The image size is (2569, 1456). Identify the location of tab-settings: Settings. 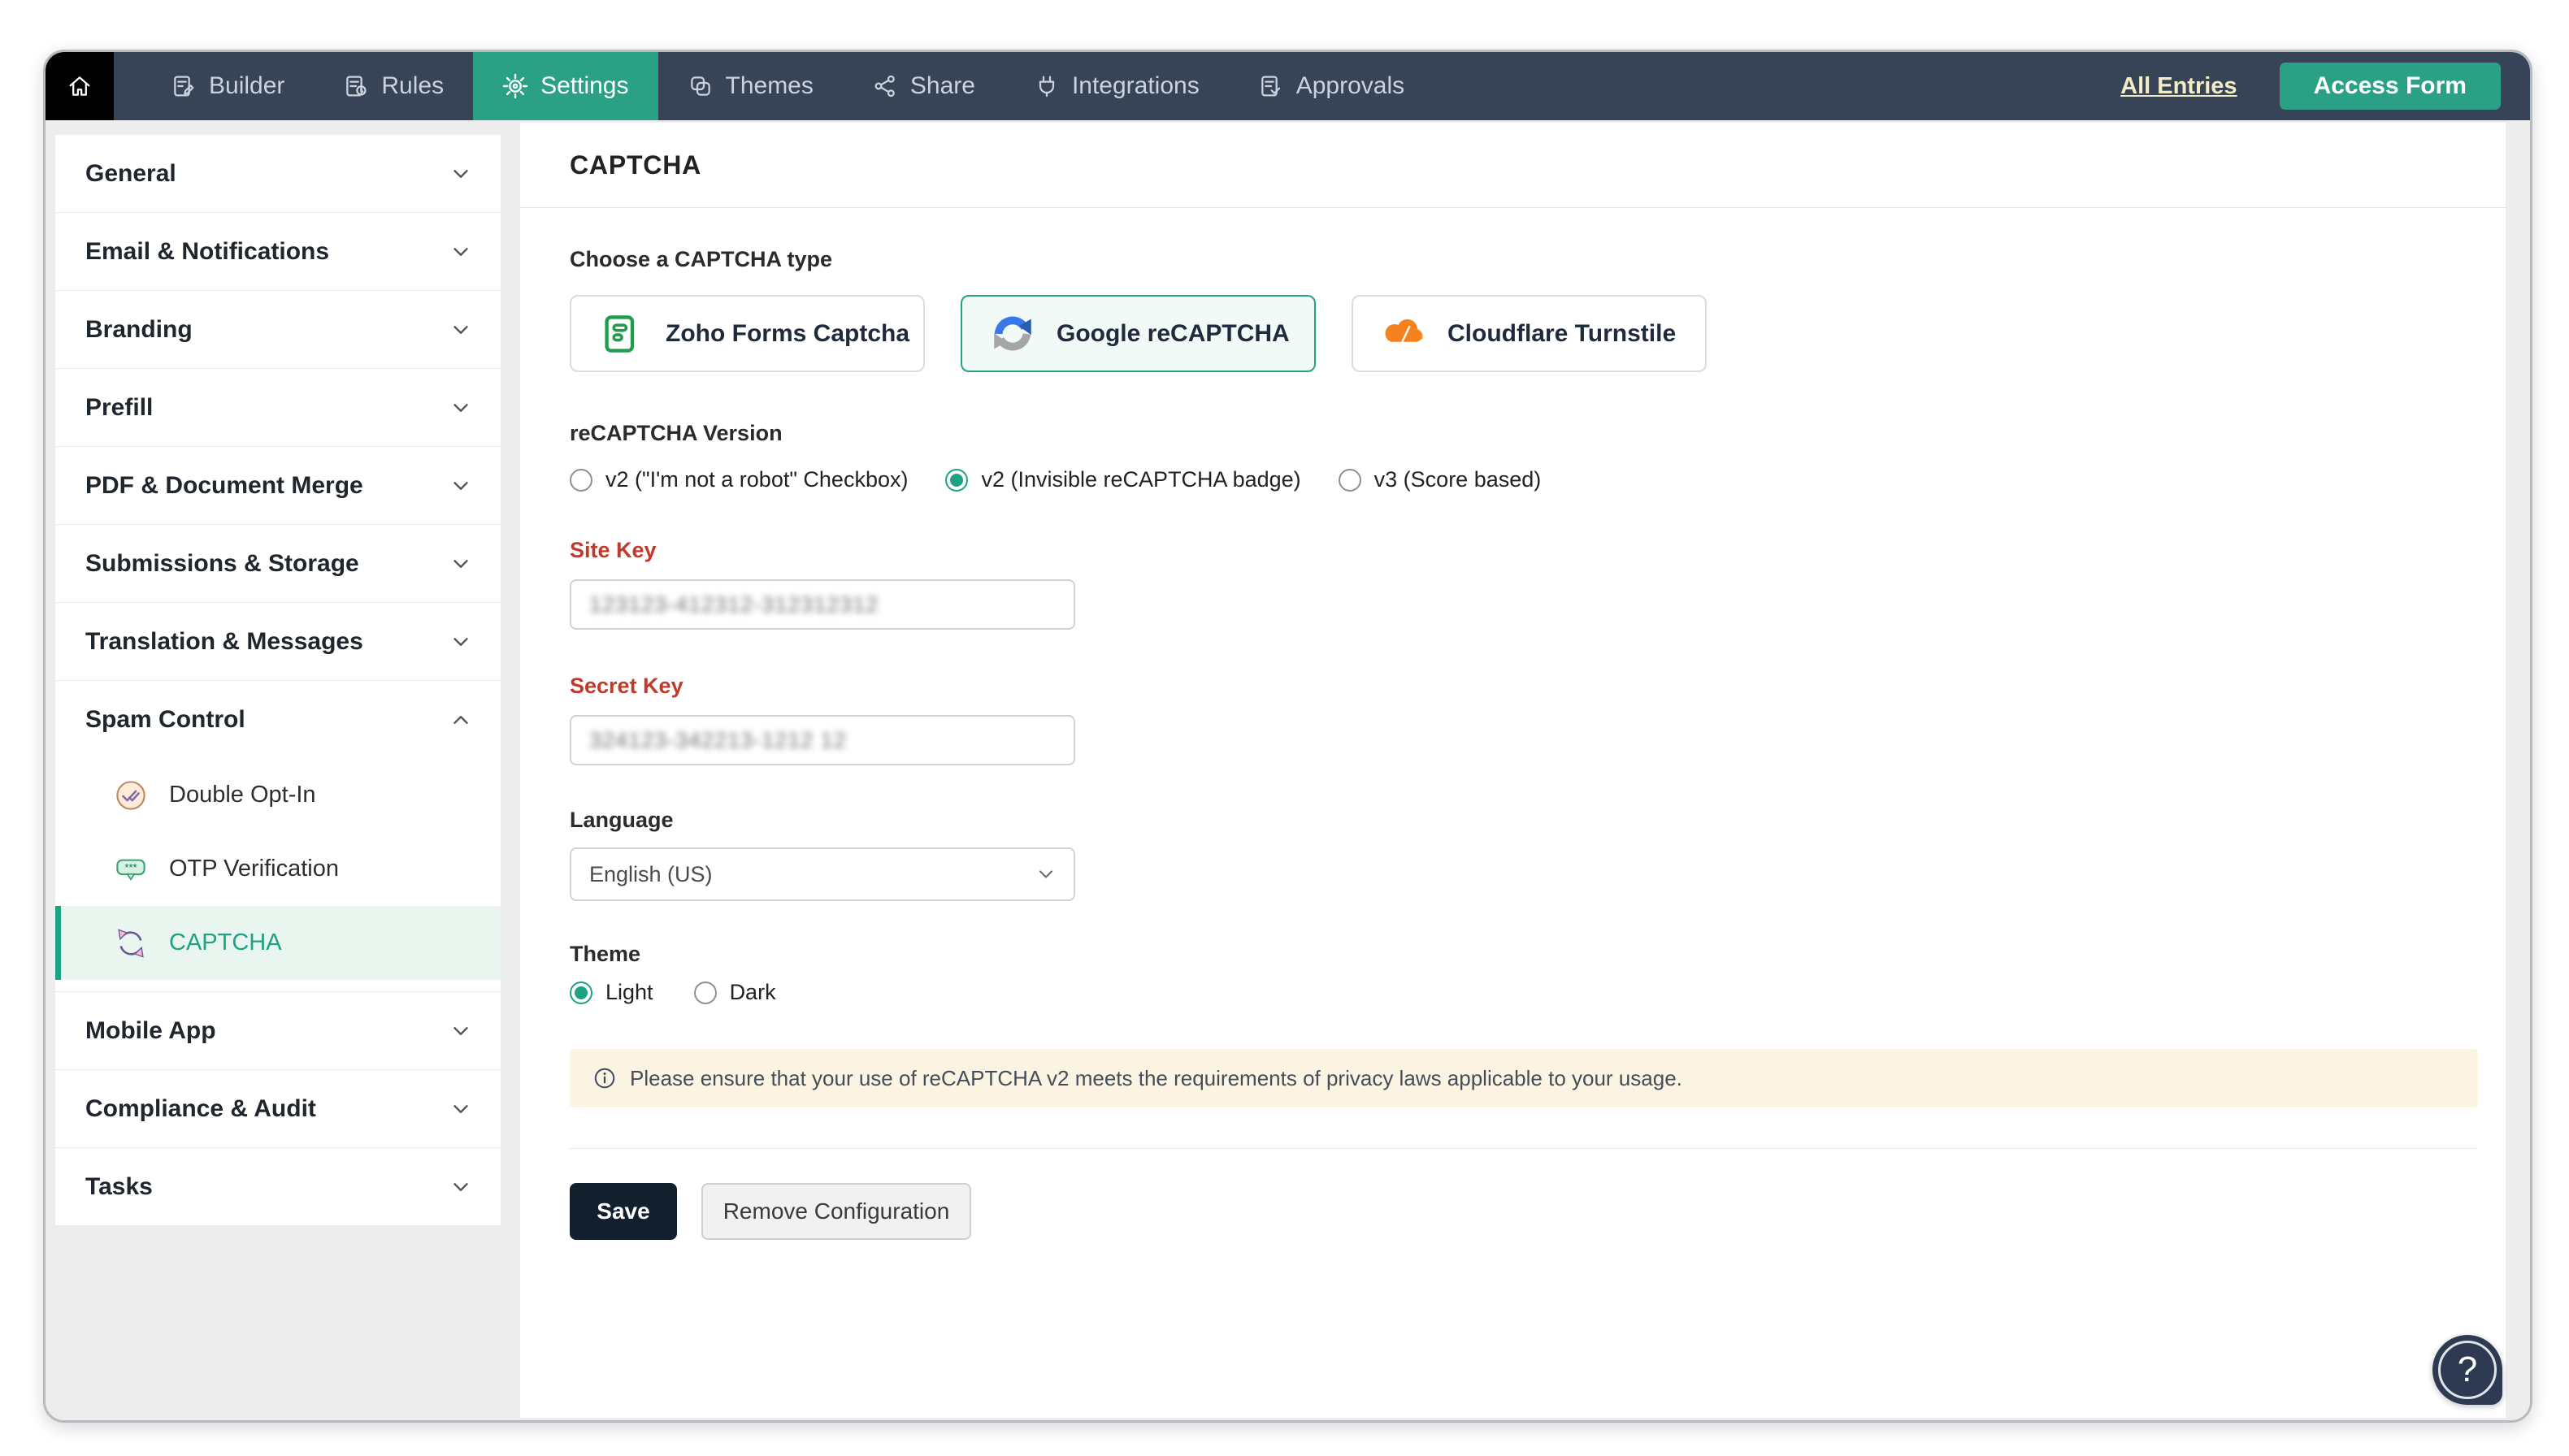
(565, 86).